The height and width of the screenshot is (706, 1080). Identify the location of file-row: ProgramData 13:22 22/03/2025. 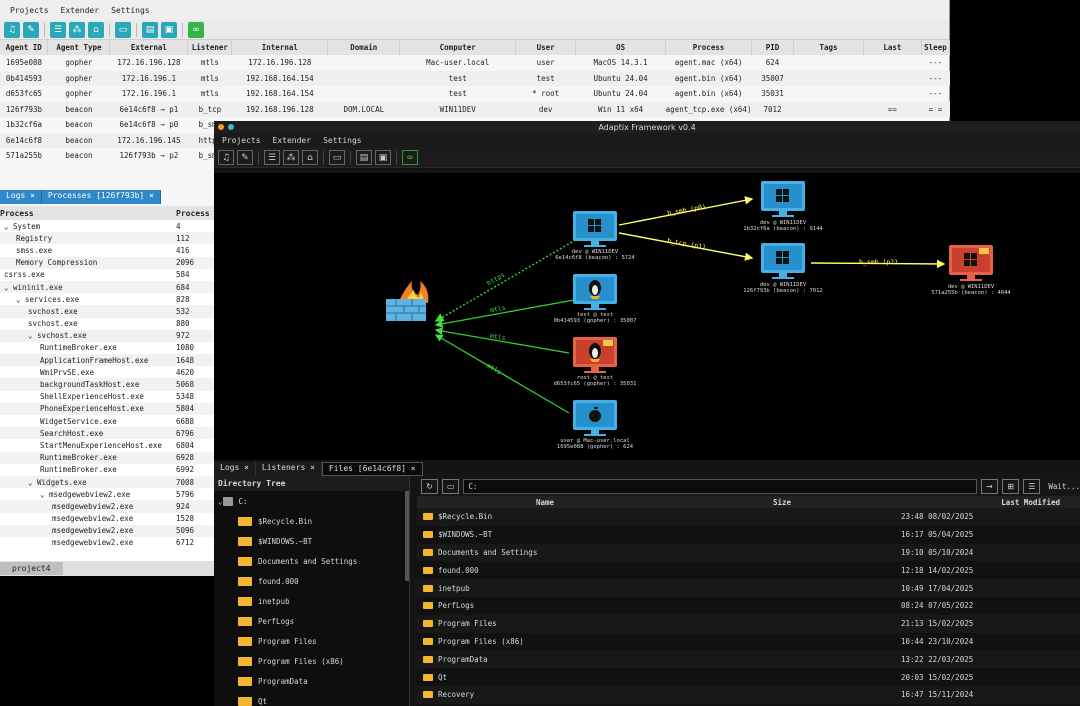
(748, 659).